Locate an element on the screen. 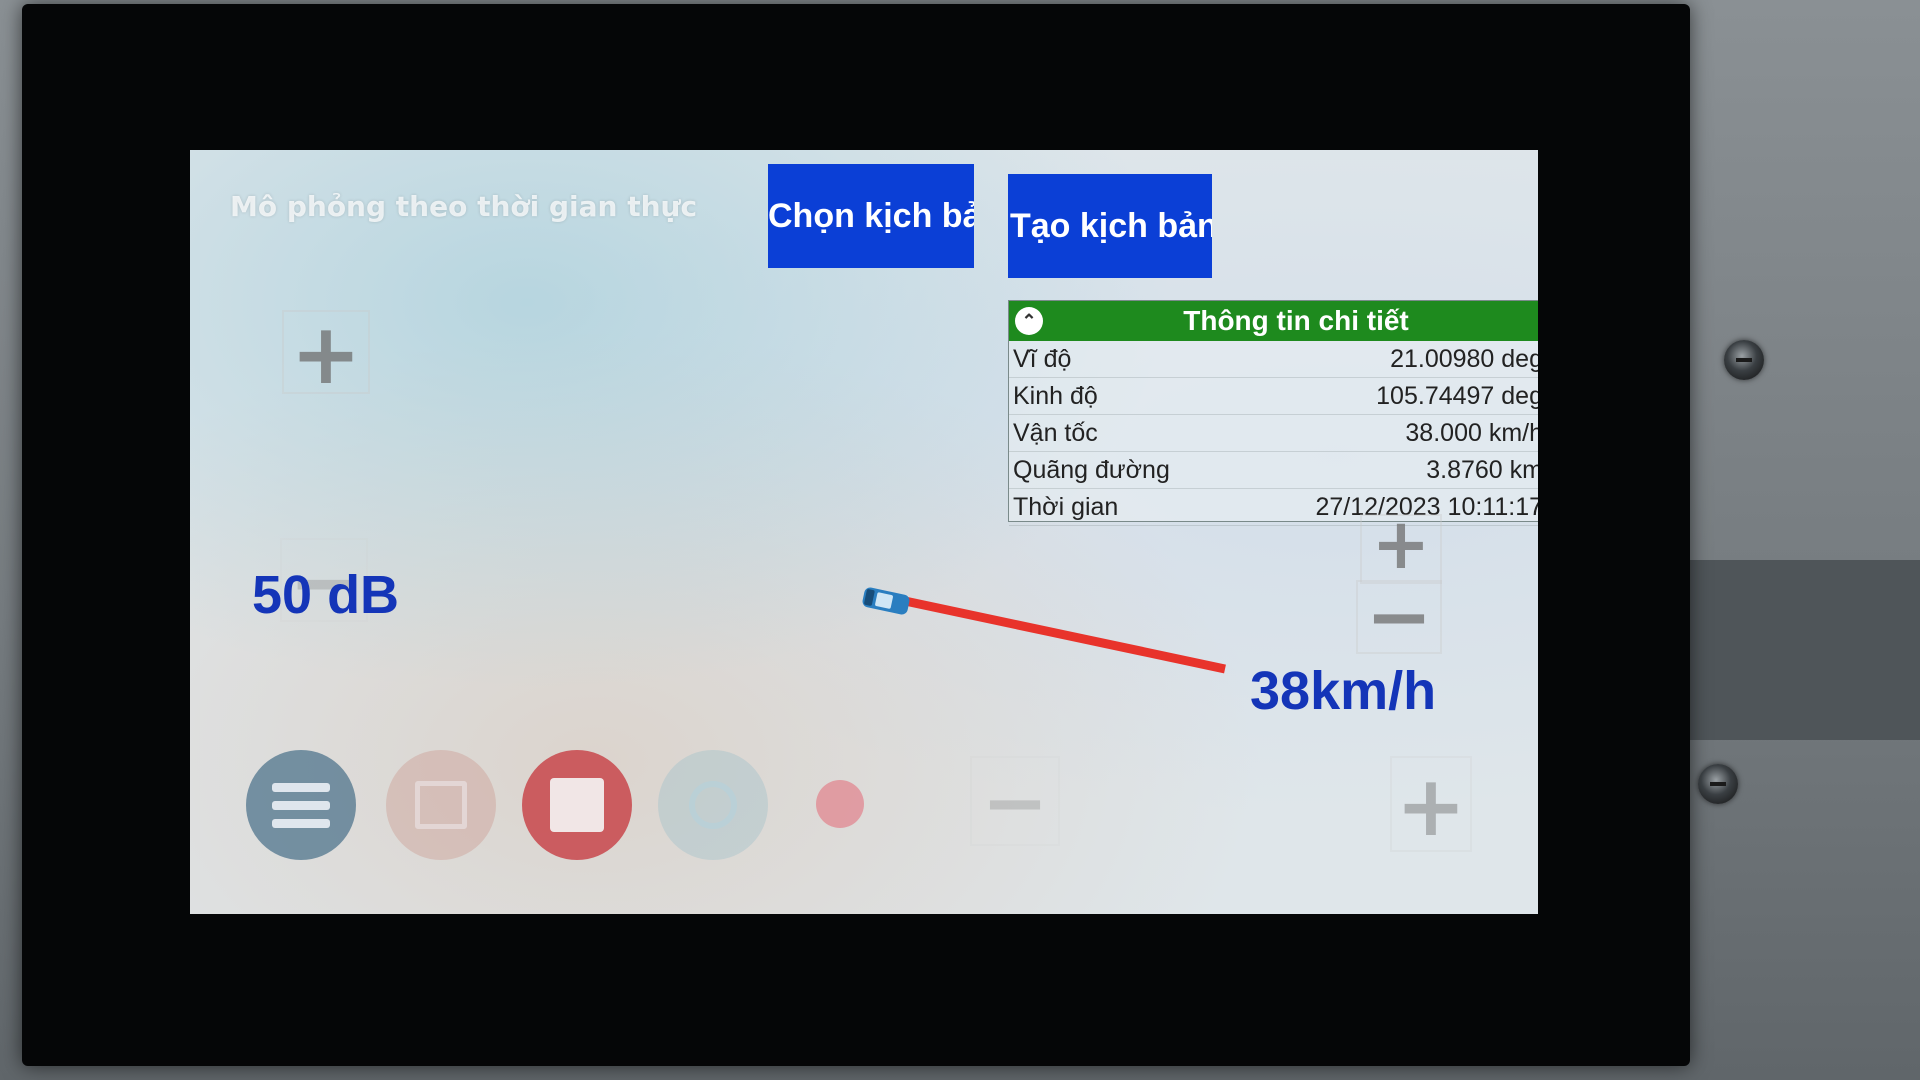 This screenshot has width=1920, height=1080. detail-panel-header: ⌃ Thông tin chi tiết is located at coordinates (1273, 321).